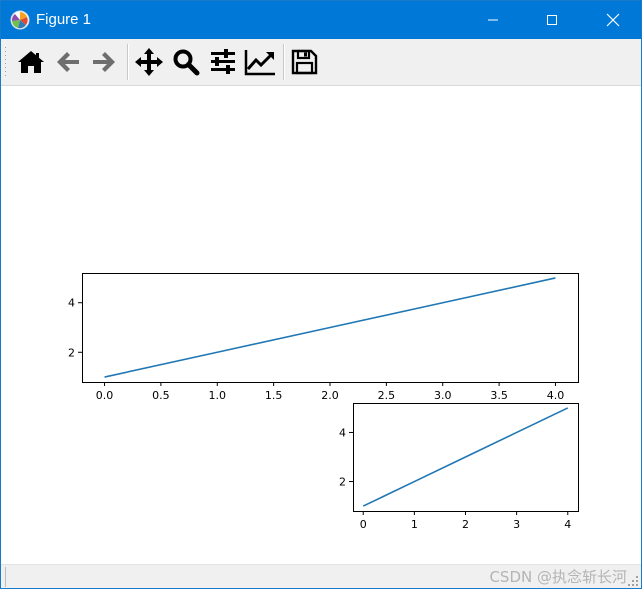 Image resolution: width=642 pixels, height=589 pixels. Describe the element at coordinates (633, 581) in the screenshot. I see `resize-grip-icon` at that location.